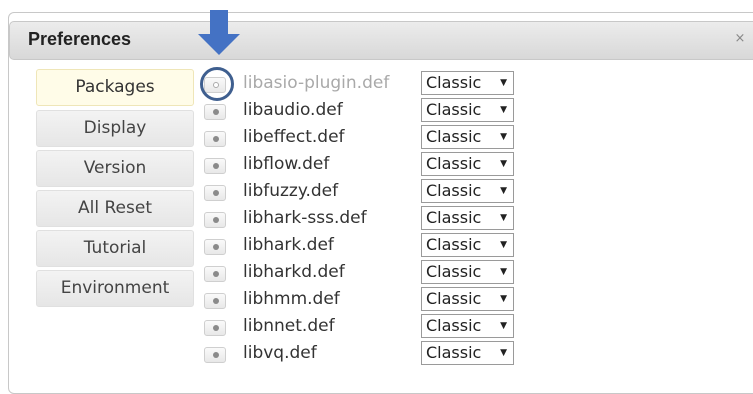 The height and width of the screenshot is (394, 753). What do you see at coordinates (80, 39) in the screenshot?
I see `window-title: Preferences` at bounding box center [80, 39].